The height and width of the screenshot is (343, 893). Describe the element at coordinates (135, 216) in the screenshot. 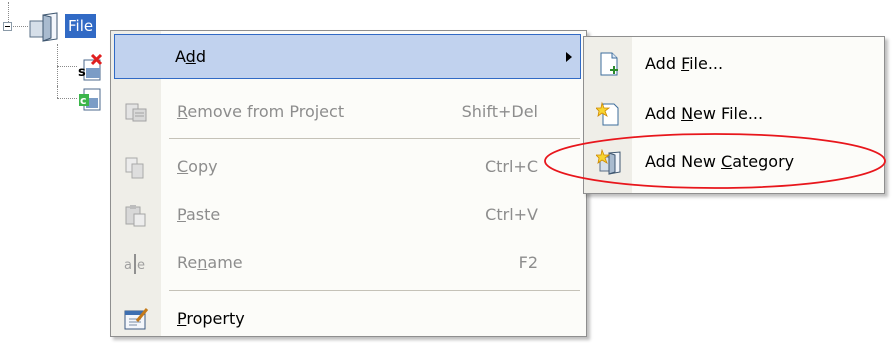

I see `paste-icon` at that location.